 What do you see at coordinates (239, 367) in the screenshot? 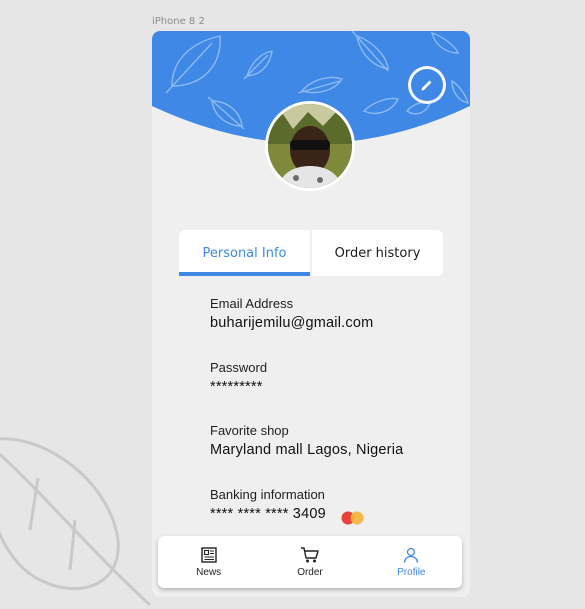
I see `password-label: Password` at bounding box center [239, 367].